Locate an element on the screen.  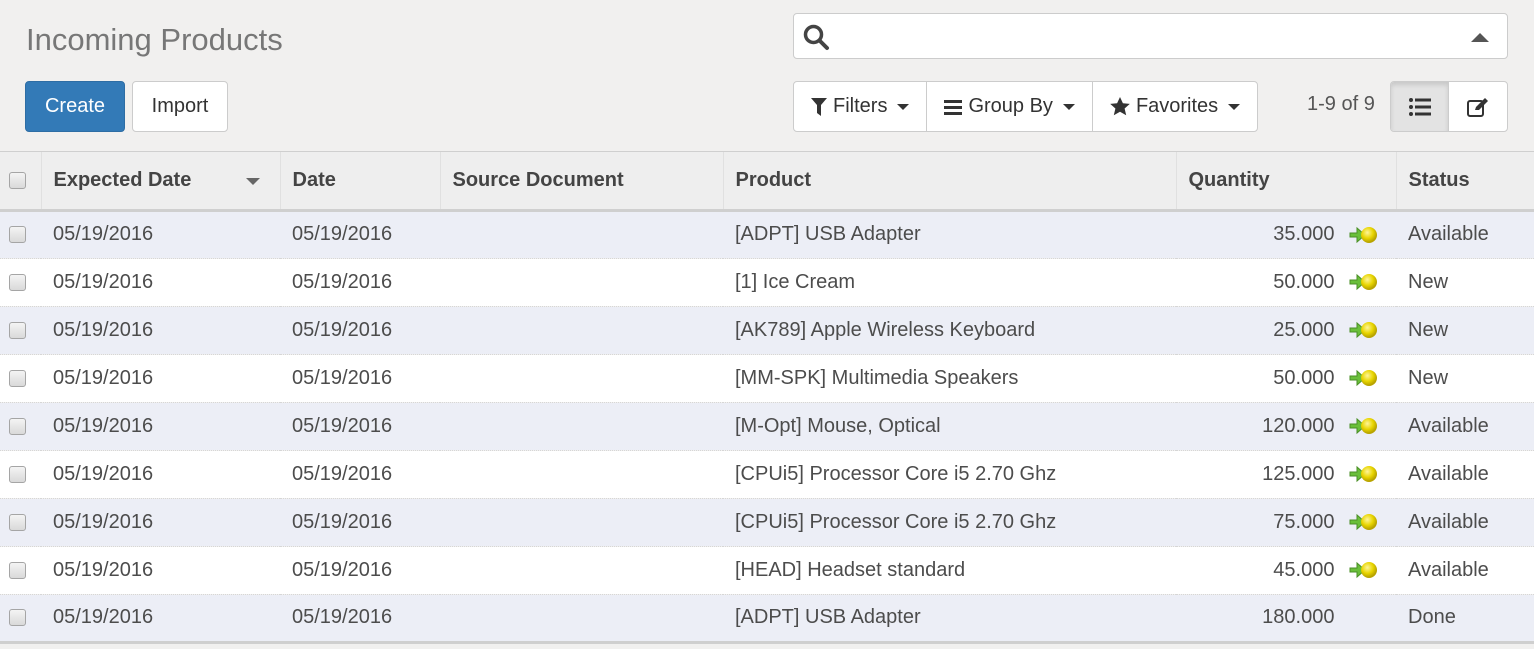
bars-icon is located at coordinates (953, 107).